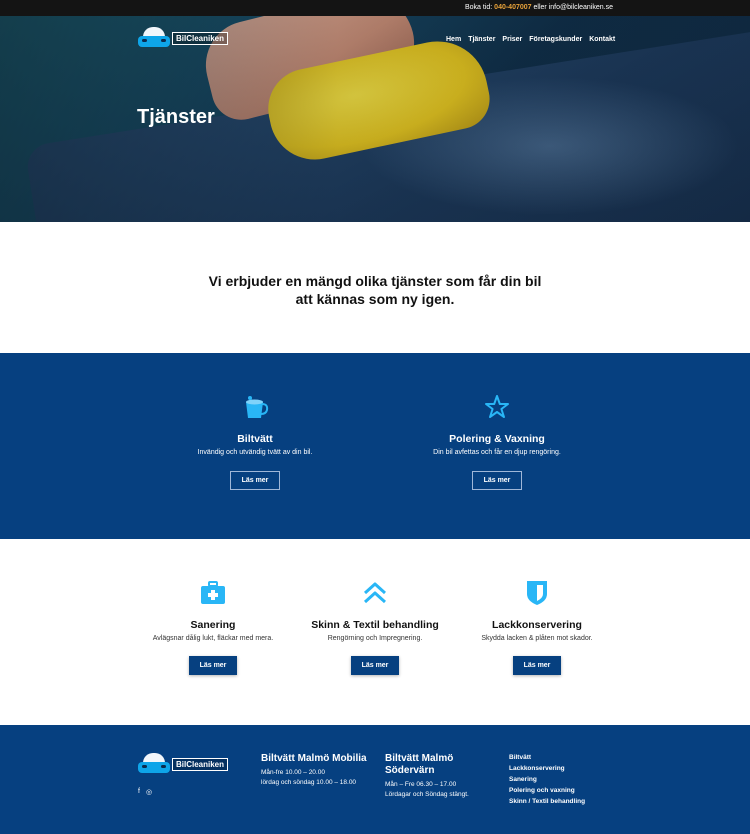 The height and width of the screenshot is (834, 750). Describe the element at coordinates (419, 764) in the screenshot. I see `location-title: Biltvätt Malmö Södervärn` at that location.